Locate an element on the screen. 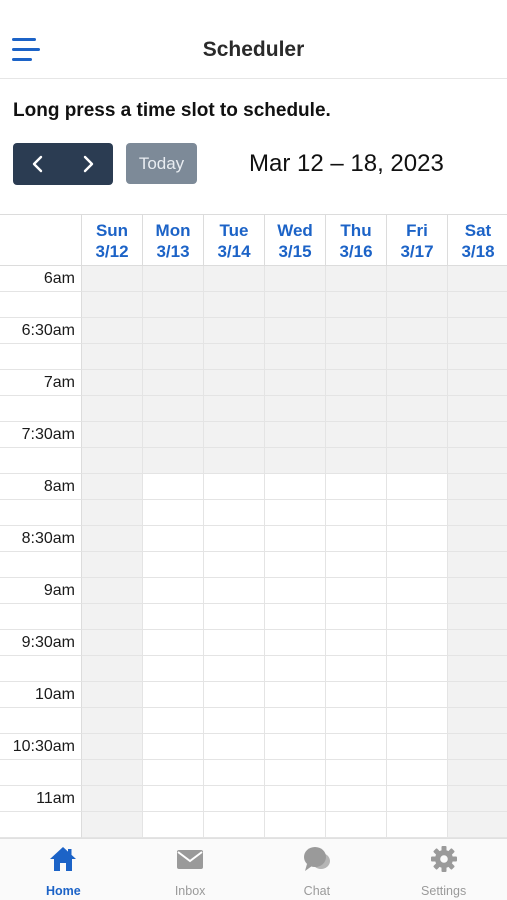 The image size is (507, 900). day-header-sat: Sat 3/18 is located at coordinates (477, 240).